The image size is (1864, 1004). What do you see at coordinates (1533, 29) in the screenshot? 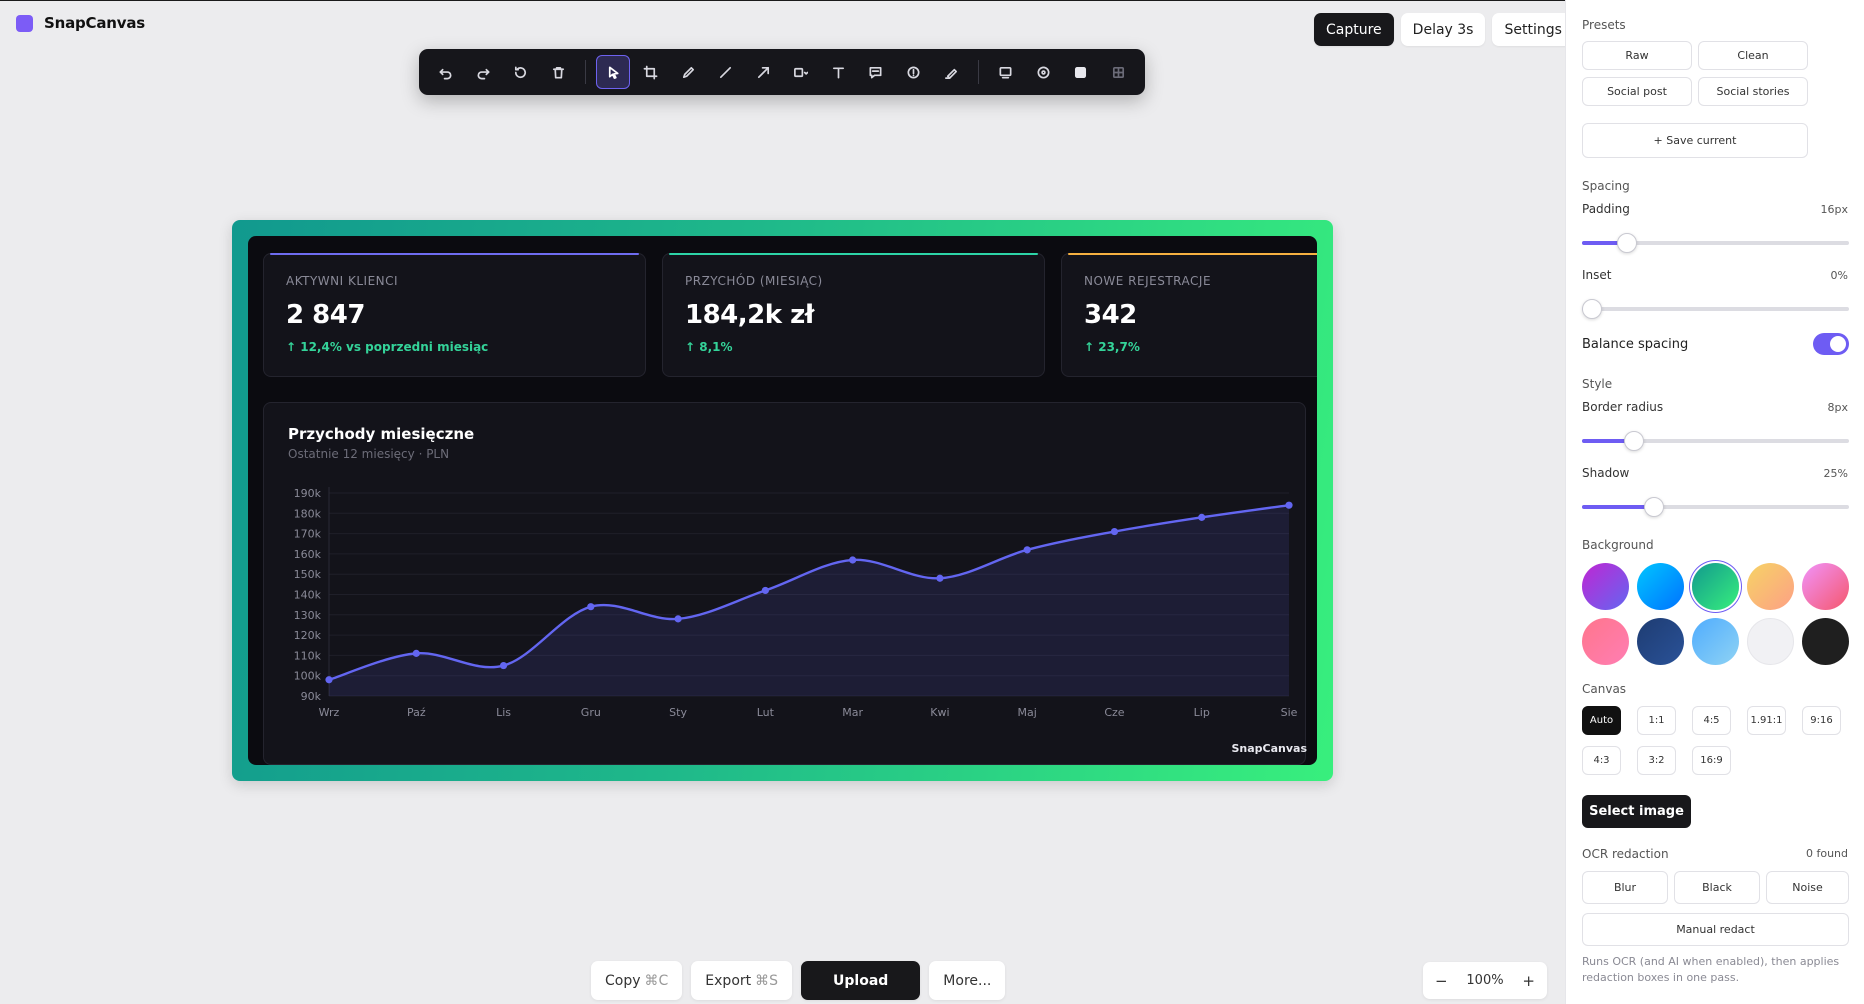
I see `settings-button: Settings` at bounding box center [1533, 29].